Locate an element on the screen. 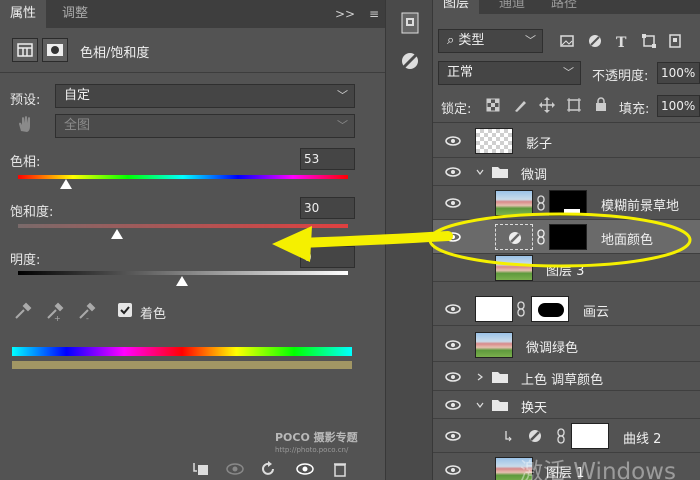 Image resolution: width=700 pixels, height=480 pixels. layer-row: 微调绿色 is located at coordinates (566, 345).